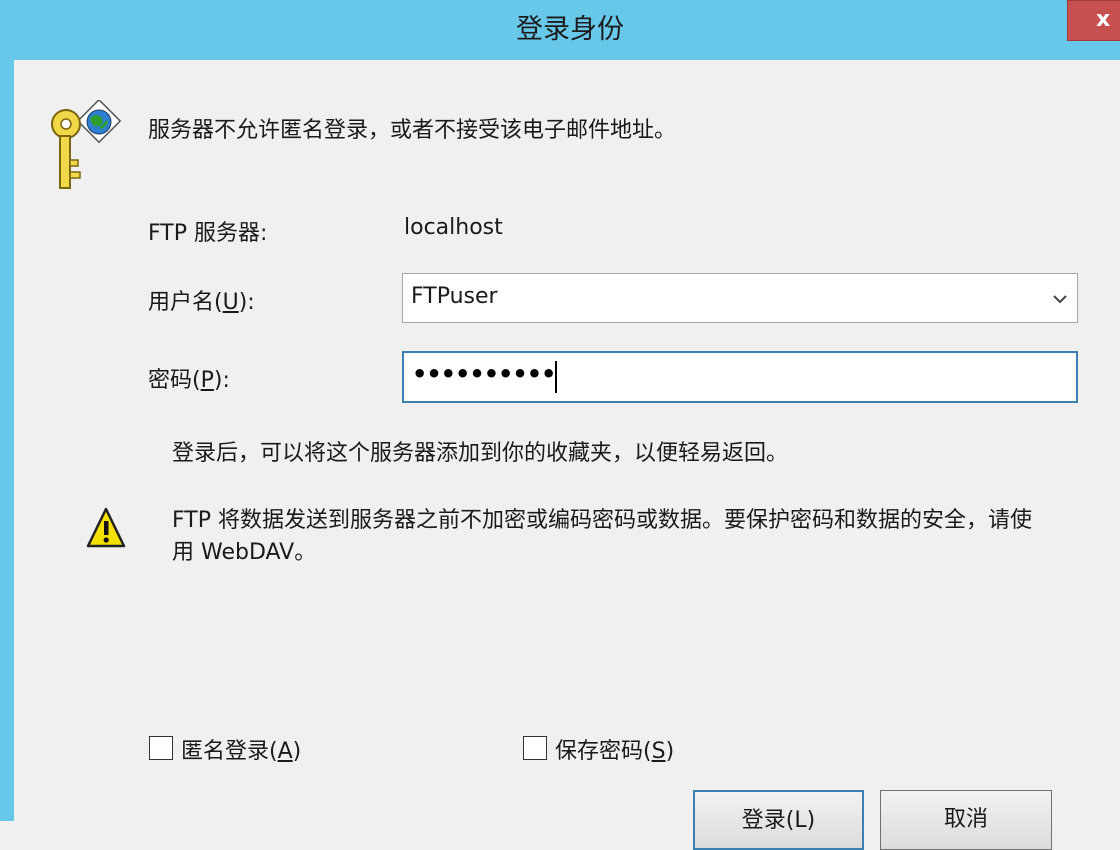 Image resolution: width=1120 pixels, height=850 pixels. What do you see at coordinates (86, 144) in the screenshot?
I see `key-globe-icon` at bounding box center [86, 144].